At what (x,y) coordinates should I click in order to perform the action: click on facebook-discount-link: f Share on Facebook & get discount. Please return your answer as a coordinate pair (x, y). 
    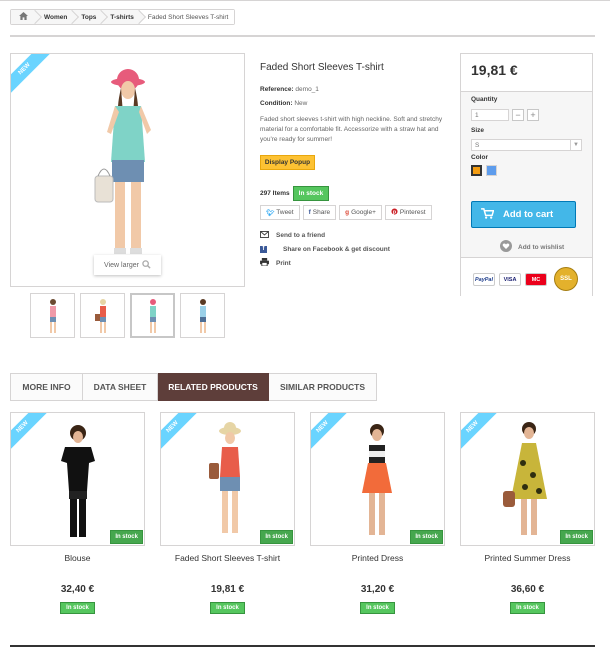
    Looking at the image, I should click on (325, 249).